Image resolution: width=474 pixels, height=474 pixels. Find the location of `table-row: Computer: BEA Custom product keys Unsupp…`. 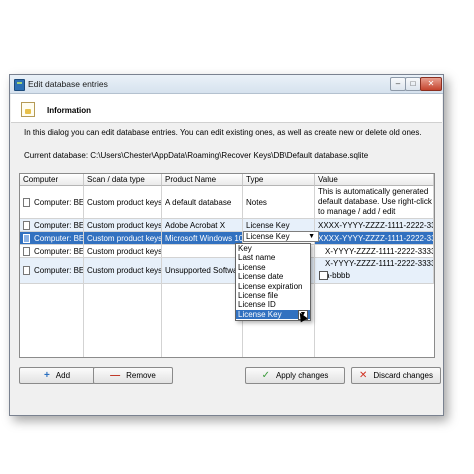

table-row: Computer: BEA Custom product keys Unsupp… is located at coordinates (227, 271).